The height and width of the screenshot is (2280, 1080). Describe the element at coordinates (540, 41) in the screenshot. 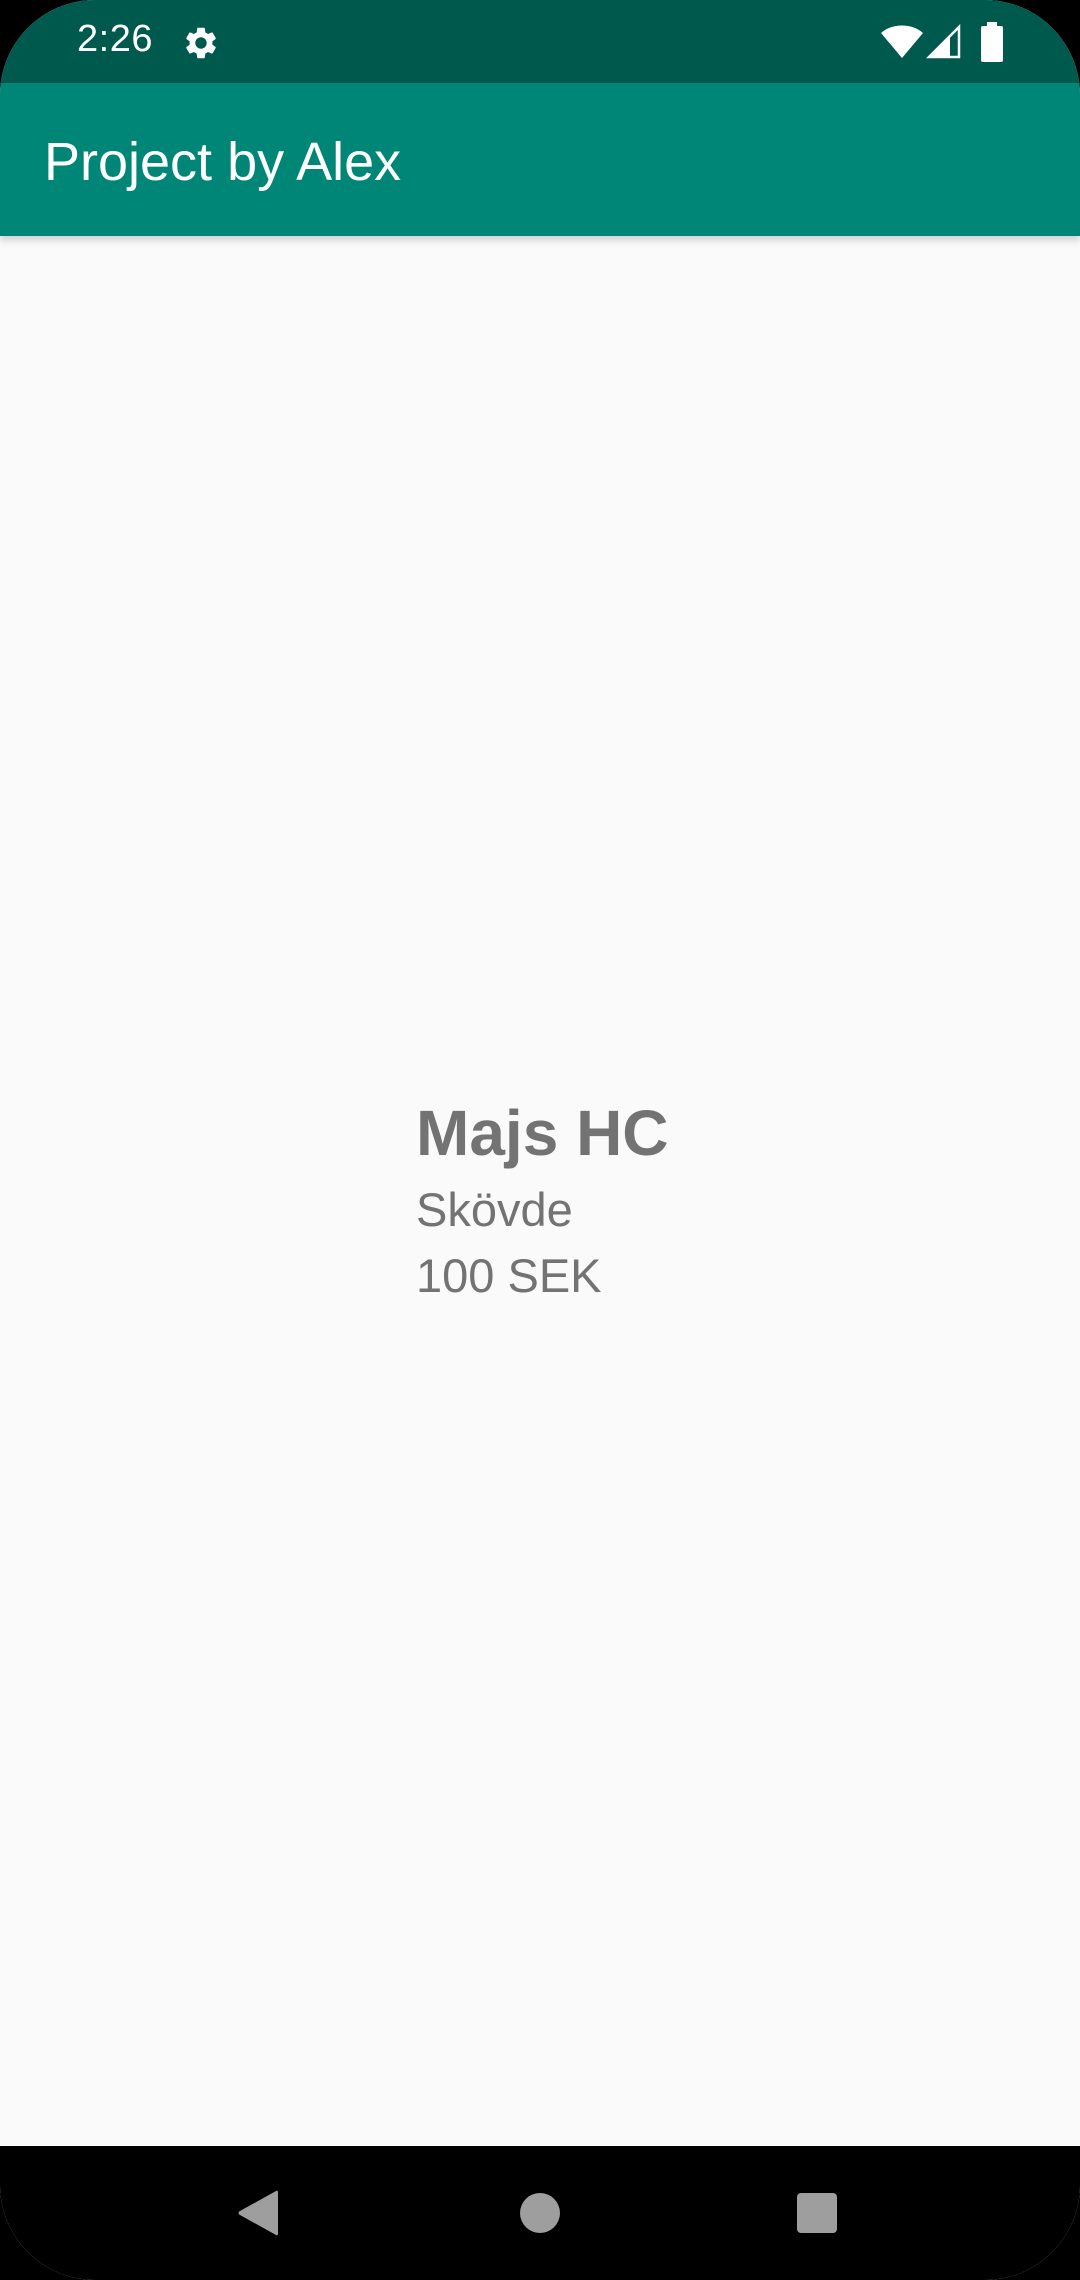

I see `status-bar: 2:26` at that location.